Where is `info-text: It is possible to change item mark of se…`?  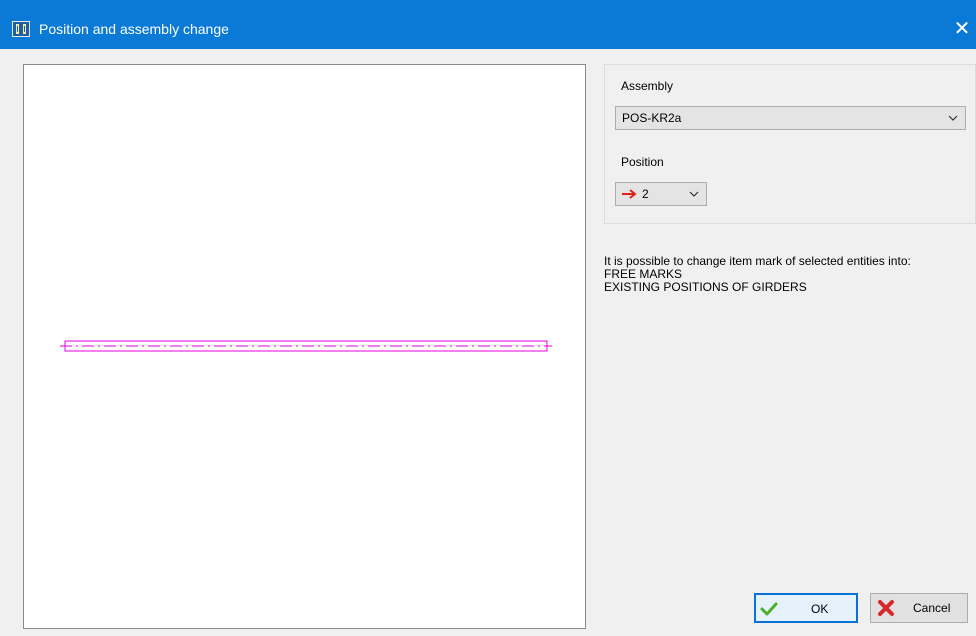 info-text: It is possible to change item mark of se… is located at coordinates (757, 274).